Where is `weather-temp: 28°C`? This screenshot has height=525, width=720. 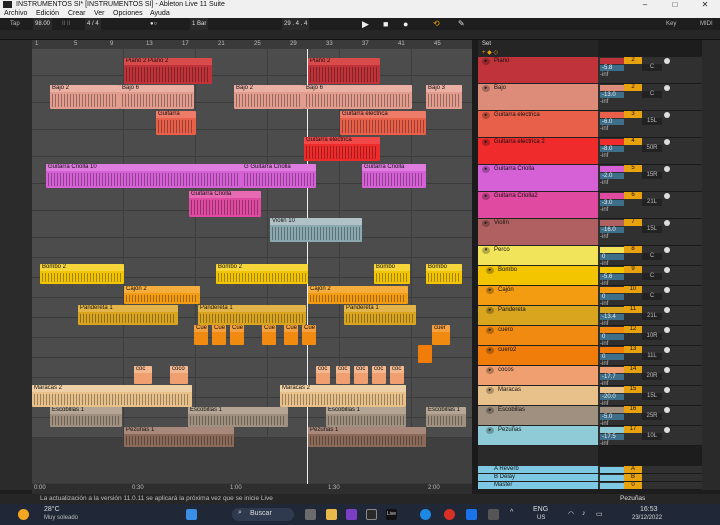
weather-temp: 28°C is located at coordinates (52, 509).